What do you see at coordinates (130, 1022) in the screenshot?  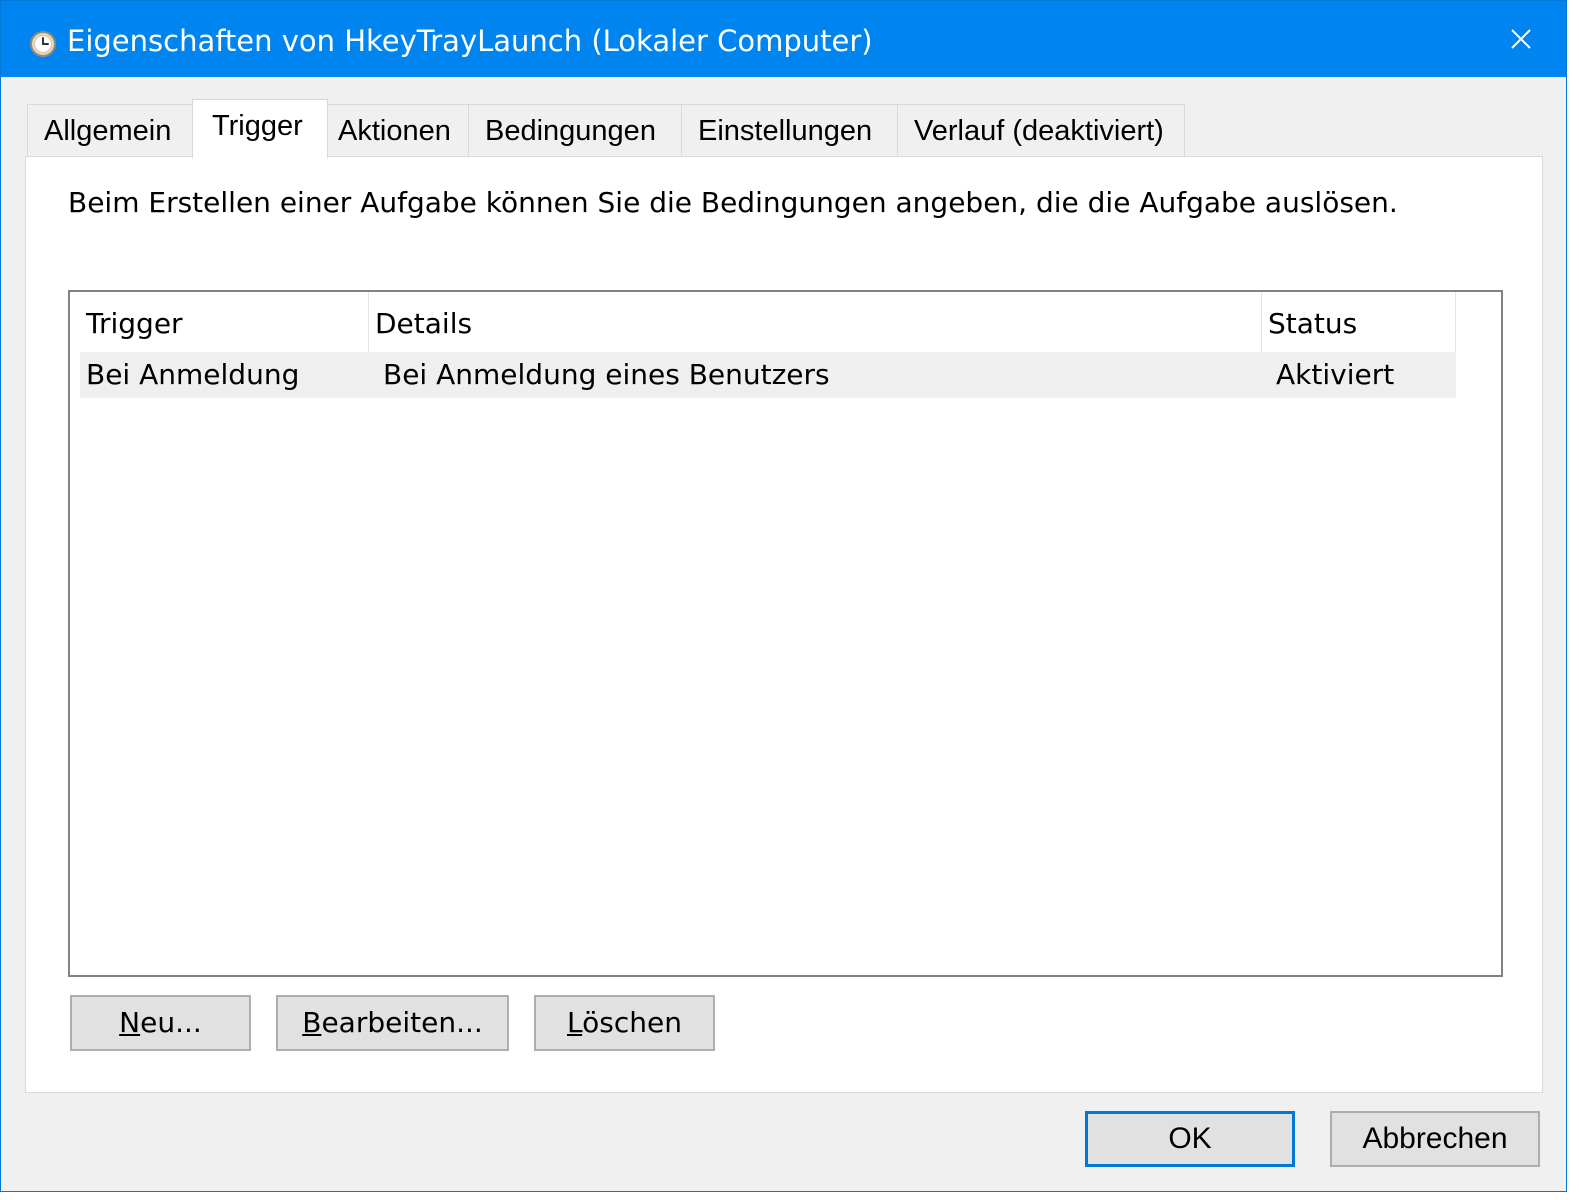 I see `new-button-accel: N` at bounding box center [130, 1022].